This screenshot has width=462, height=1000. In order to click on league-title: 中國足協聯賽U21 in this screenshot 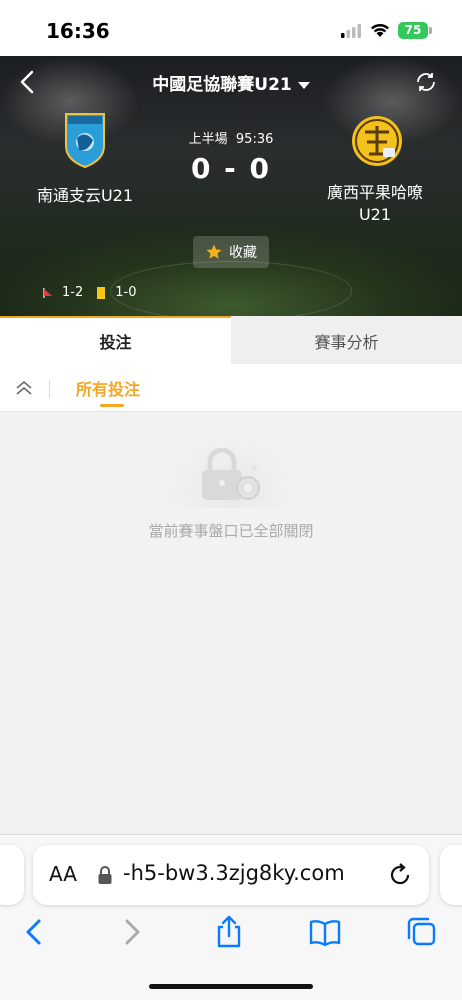, I will do `click(222, 85)`.